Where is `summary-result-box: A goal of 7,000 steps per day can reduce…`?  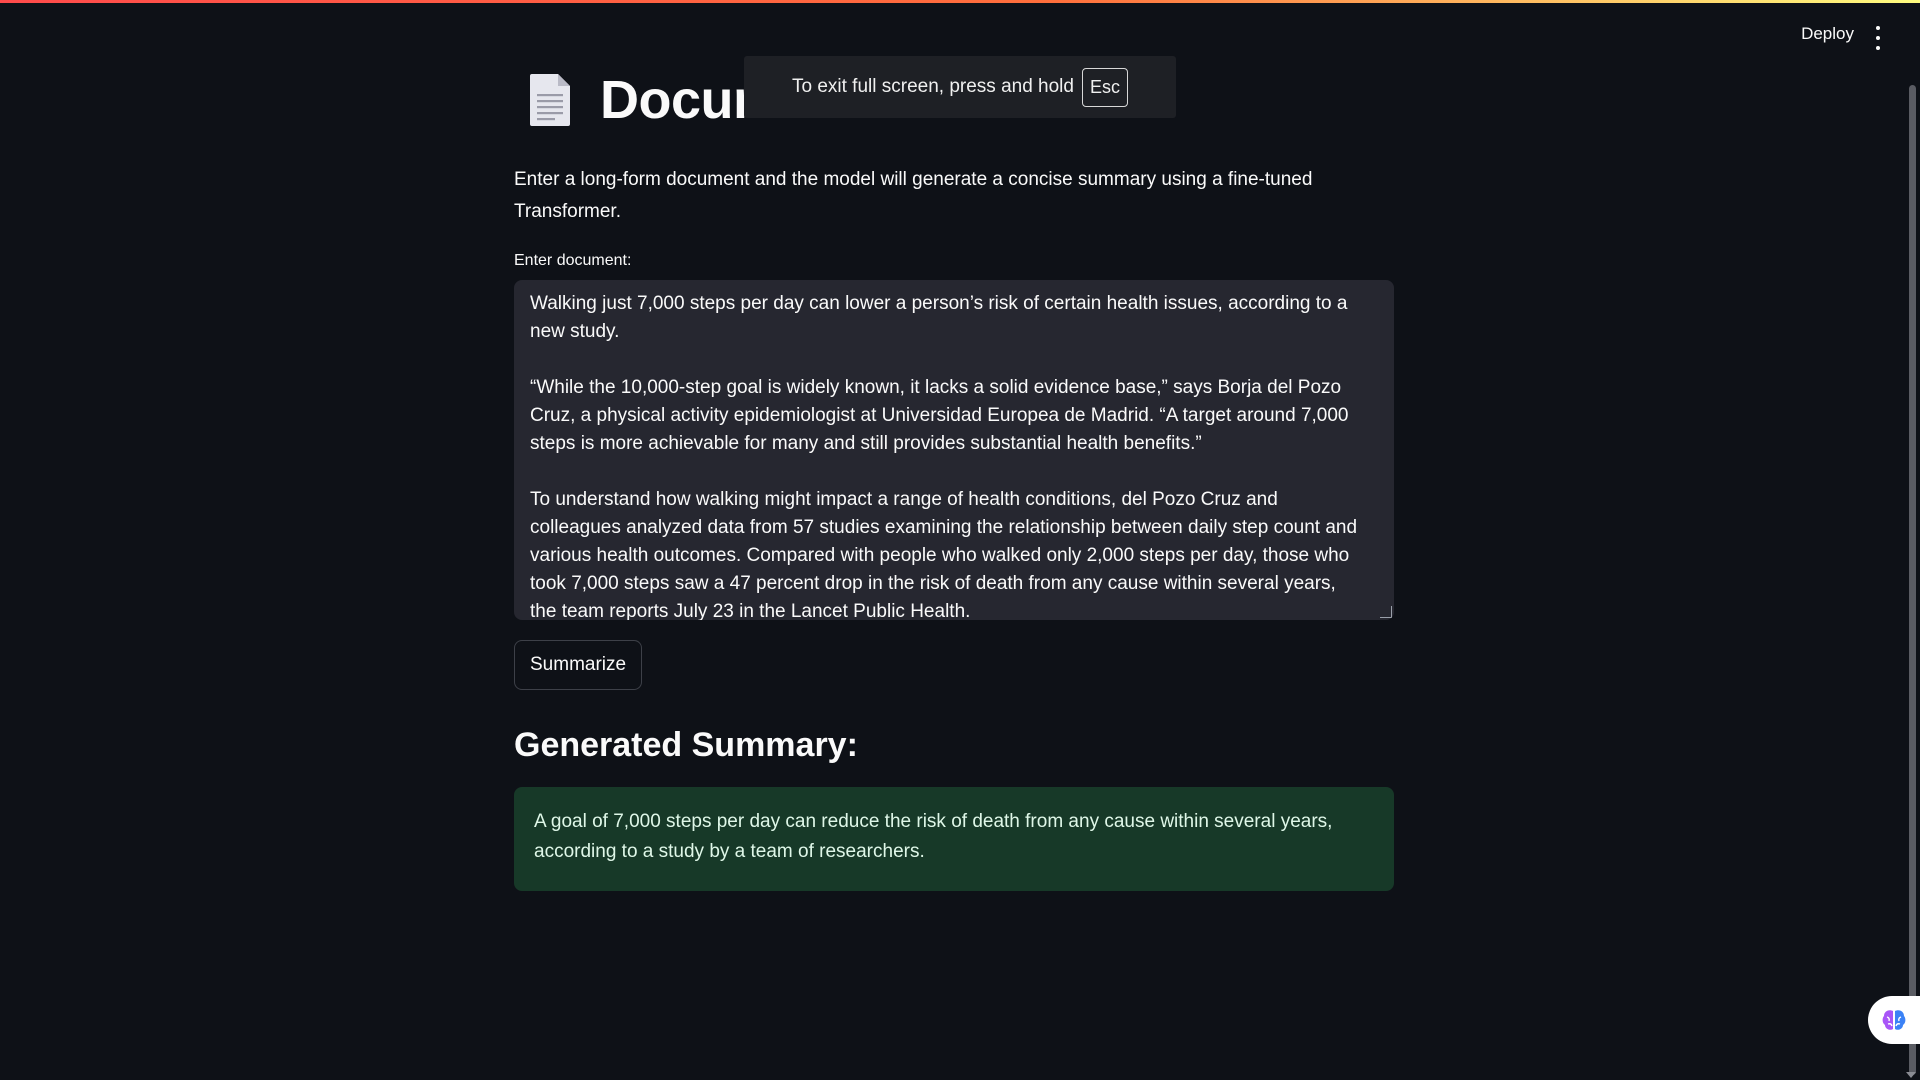
summary-result-box: A goal of 7,000 steps per day can reduce… is located at coordinates (954, 839).